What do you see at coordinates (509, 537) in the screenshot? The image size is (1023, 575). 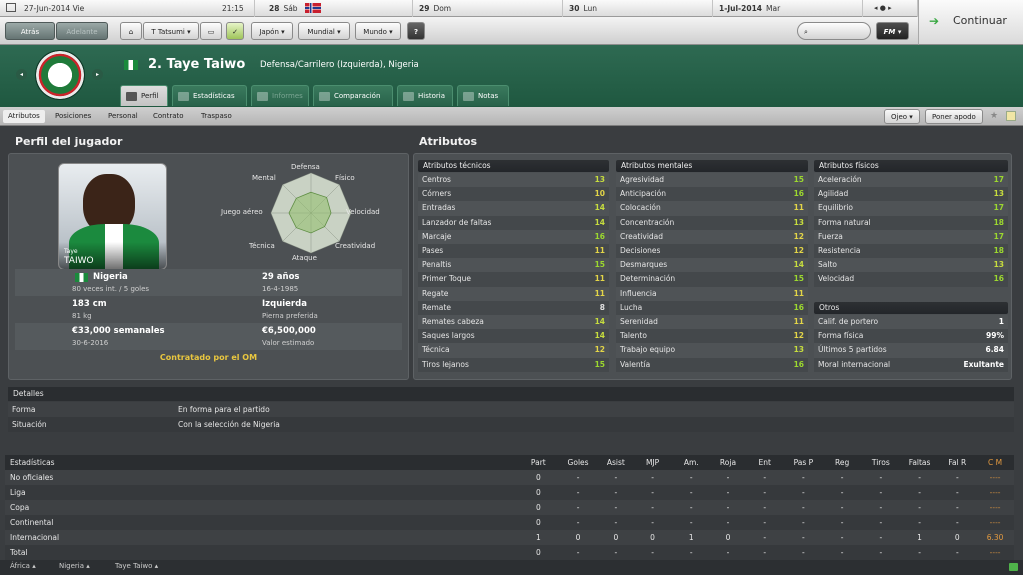 I see `stats-row: Internacional 1 0 0 0 1 0- - - -1 0 6.30` at bounding box center [509, 537].